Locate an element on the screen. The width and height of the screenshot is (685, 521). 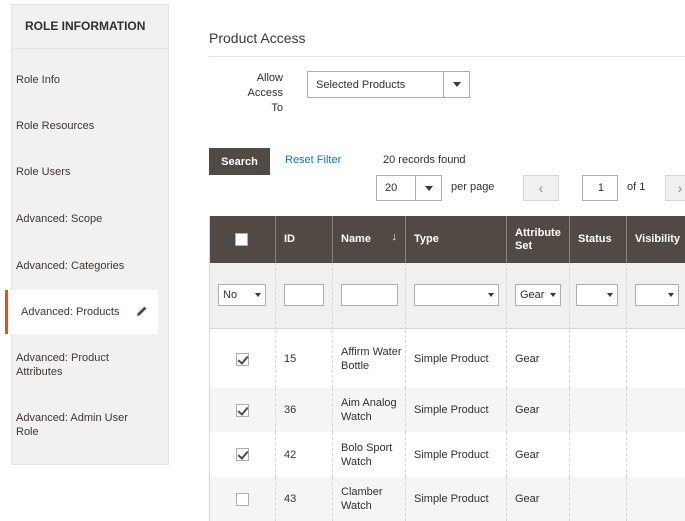
filter-cell-type is located at coordinates (455, 296).